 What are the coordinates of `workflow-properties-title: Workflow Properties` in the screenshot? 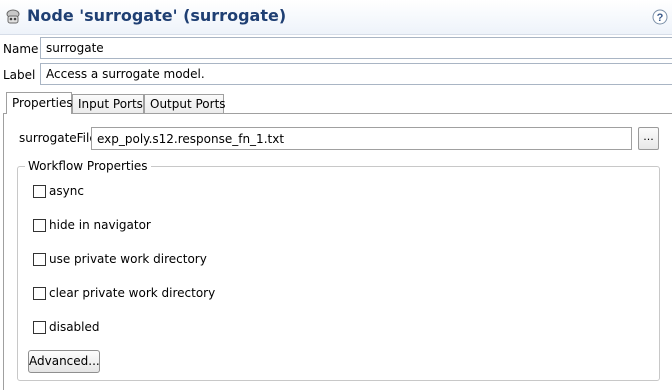 It's located at (88, 166).